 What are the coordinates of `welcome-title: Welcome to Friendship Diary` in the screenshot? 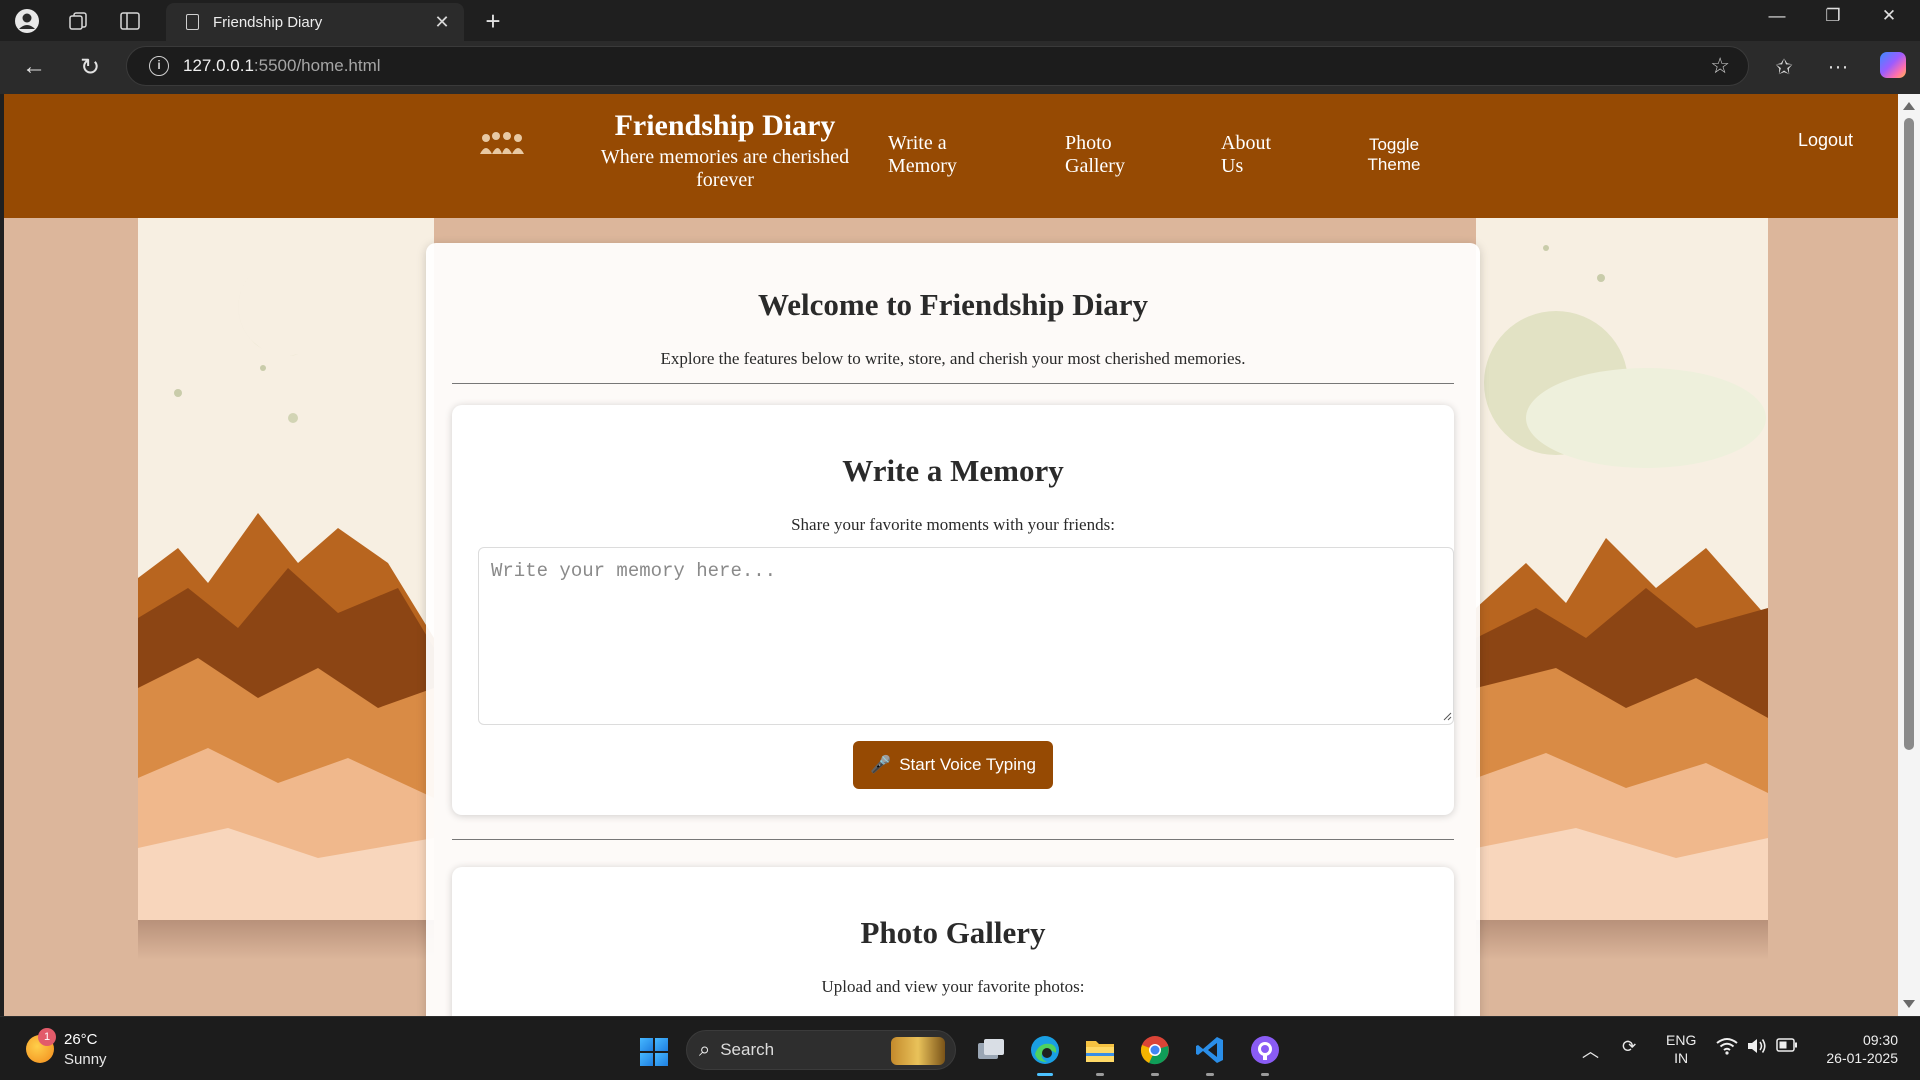 It's located at (953, 304).